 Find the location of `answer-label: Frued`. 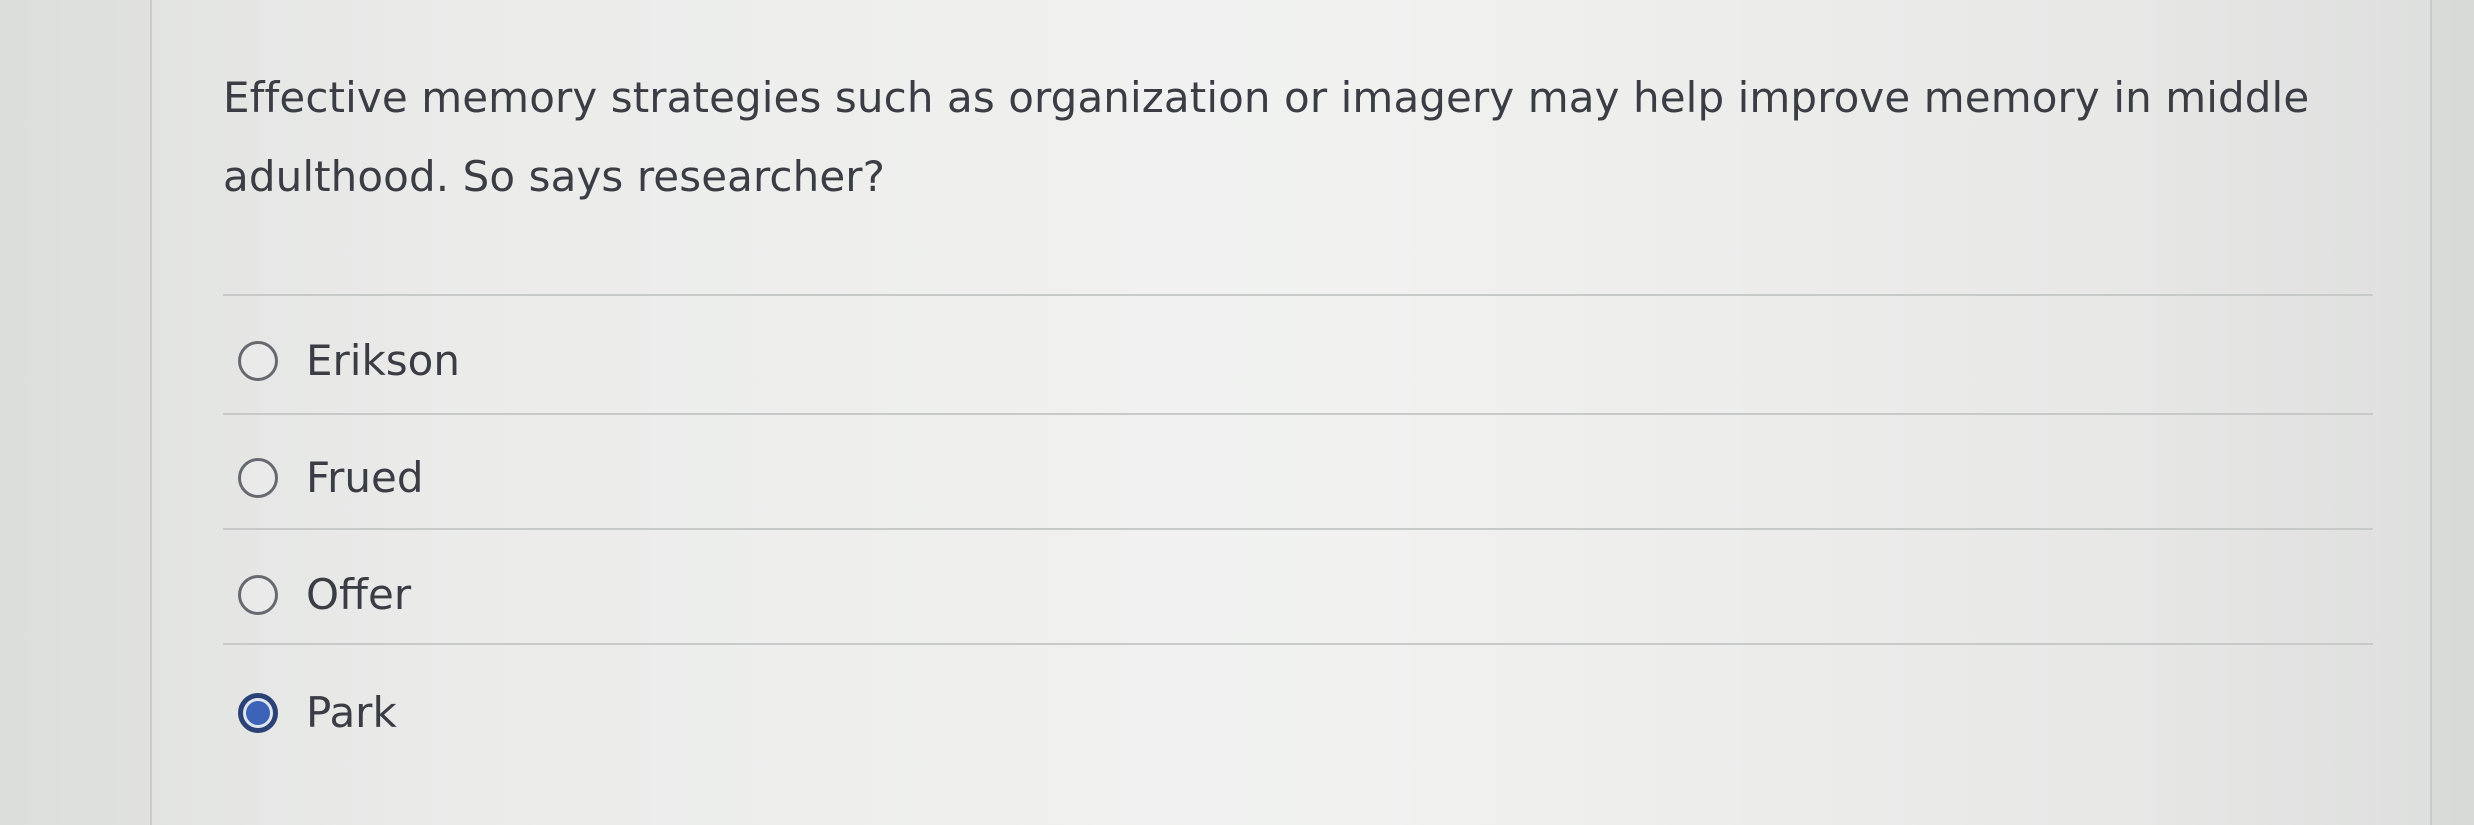

answer-label: Frued is located at coordinates (365, 477).